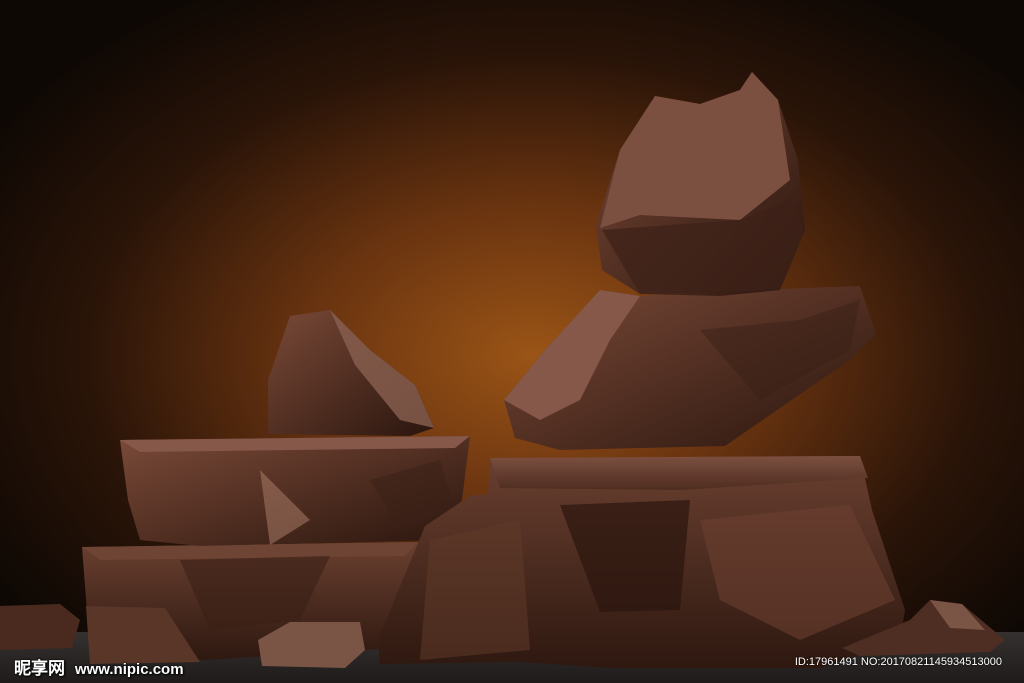 The image size is (1024, 683). Describe the element at coordinates (295, 491) in the screenshot. I see `chunk-left-middle` at that location.